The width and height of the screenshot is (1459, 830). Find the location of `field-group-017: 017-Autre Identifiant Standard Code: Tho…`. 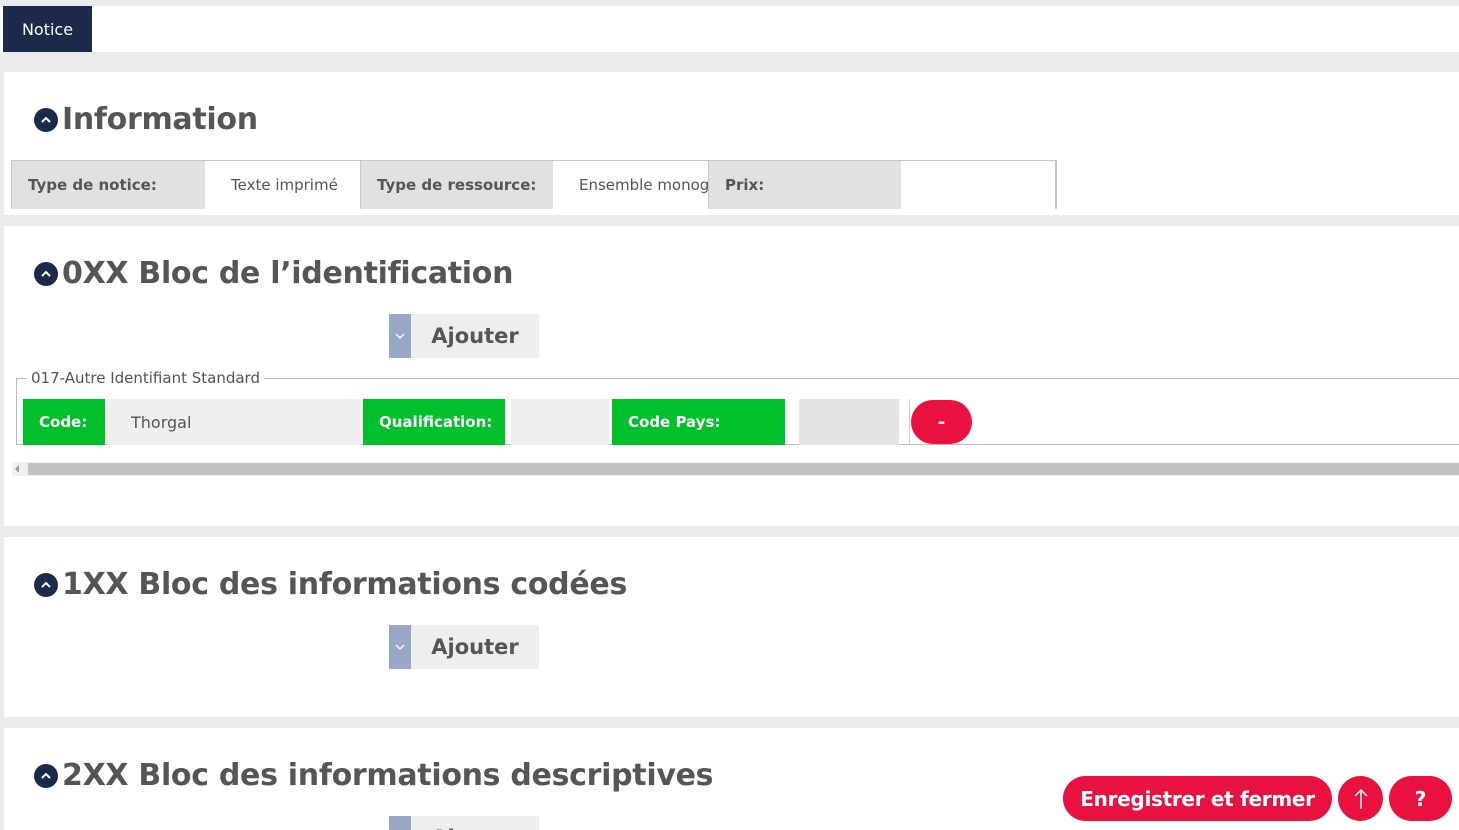

field-group-017: 017-Autre Identifiant Standard Code: Tho… is located at coordinates (737, 407).